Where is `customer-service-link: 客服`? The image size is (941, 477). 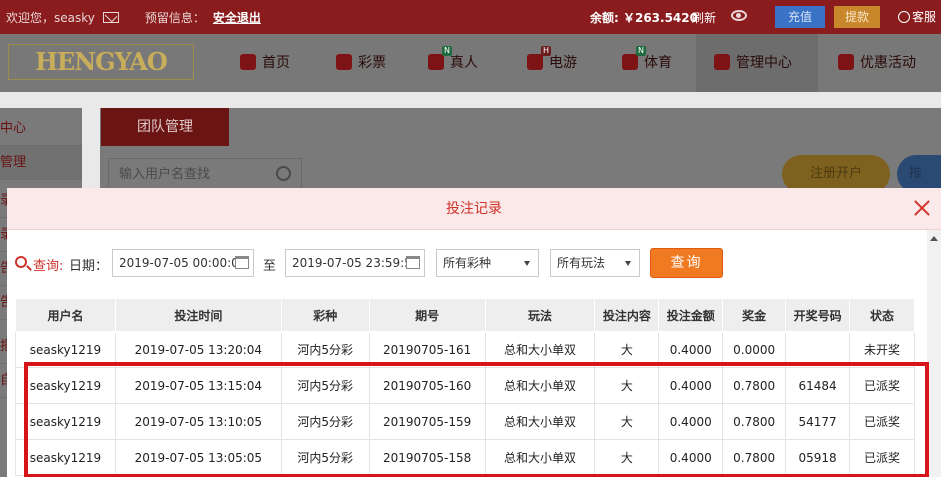 customer-service-link: 客服 is located at coordinates (917, 16).